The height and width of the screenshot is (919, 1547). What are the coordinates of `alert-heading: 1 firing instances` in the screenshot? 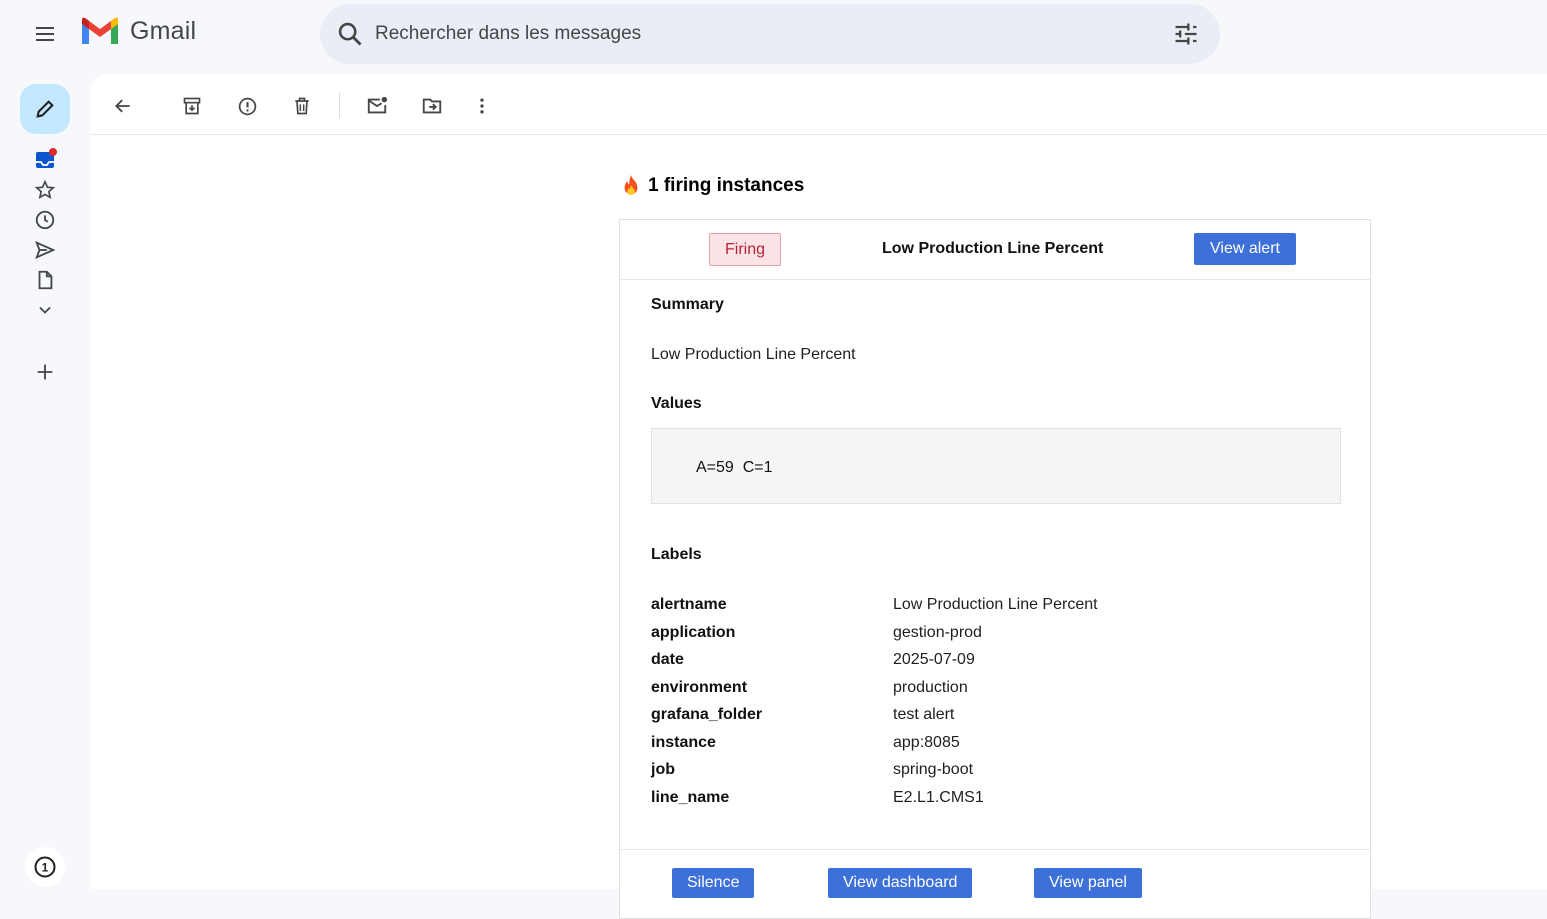 It's located at (712, 186).